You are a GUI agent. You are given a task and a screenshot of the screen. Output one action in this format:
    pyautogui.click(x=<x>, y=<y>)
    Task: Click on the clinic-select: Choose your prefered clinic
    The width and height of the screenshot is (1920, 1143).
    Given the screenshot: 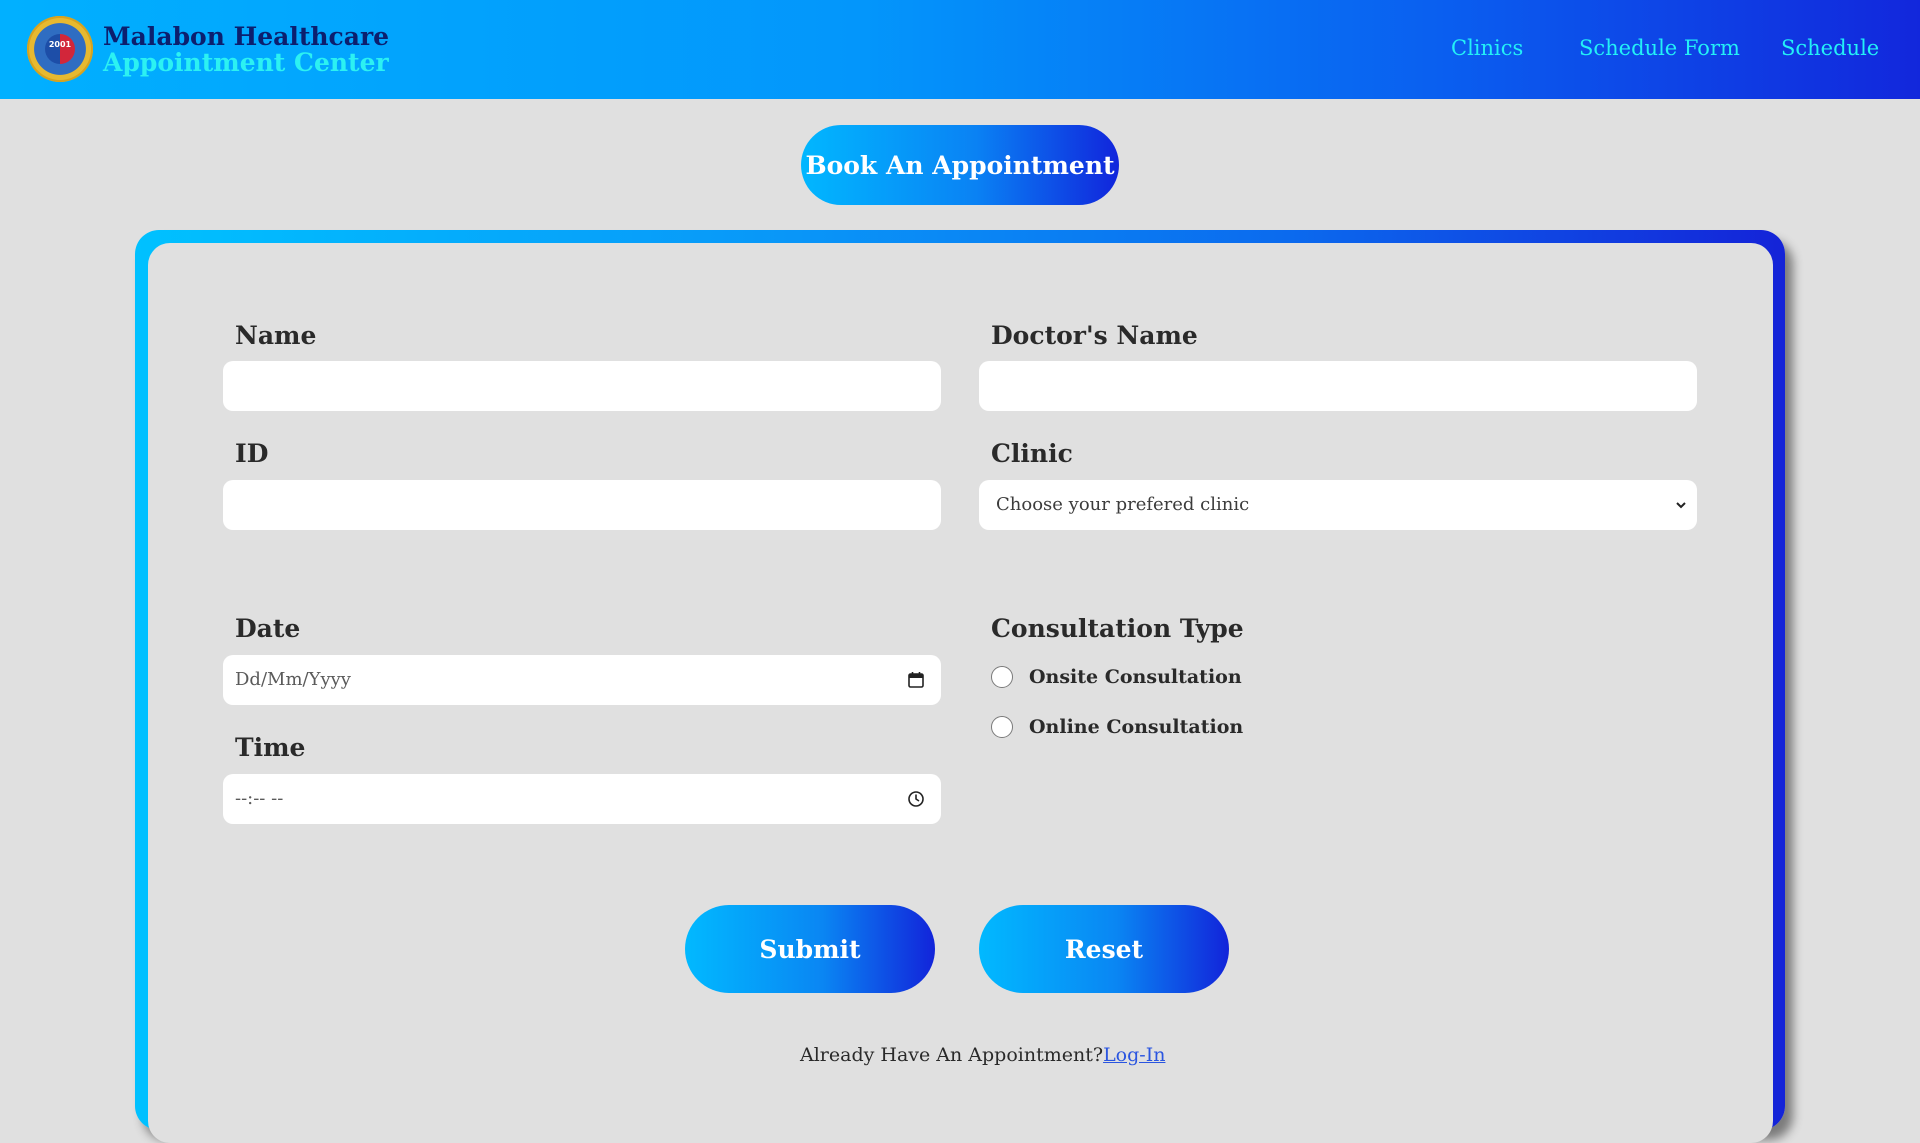 What is the action you would take?
    pyautogui.click(x=1338, y=505)
    